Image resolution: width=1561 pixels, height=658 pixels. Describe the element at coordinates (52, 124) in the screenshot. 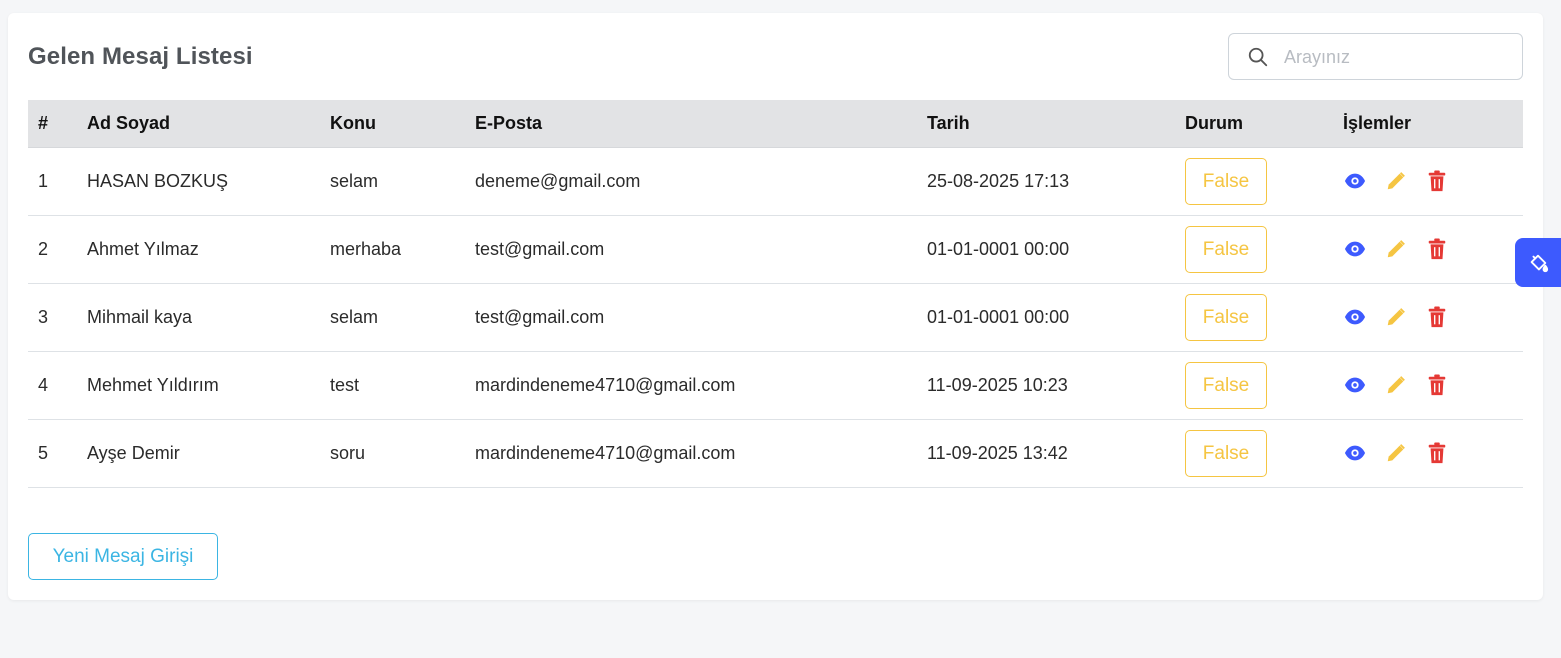

I see `header-num: #` at that location.